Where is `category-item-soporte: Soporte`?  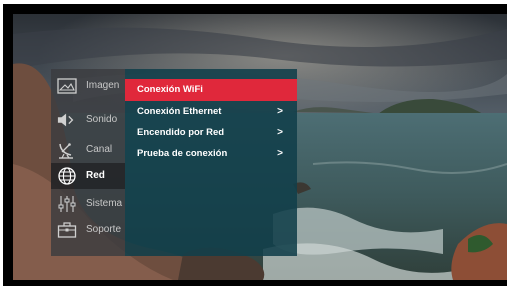
category-item-soporte: Soporte is located at coordinates (88, 230).